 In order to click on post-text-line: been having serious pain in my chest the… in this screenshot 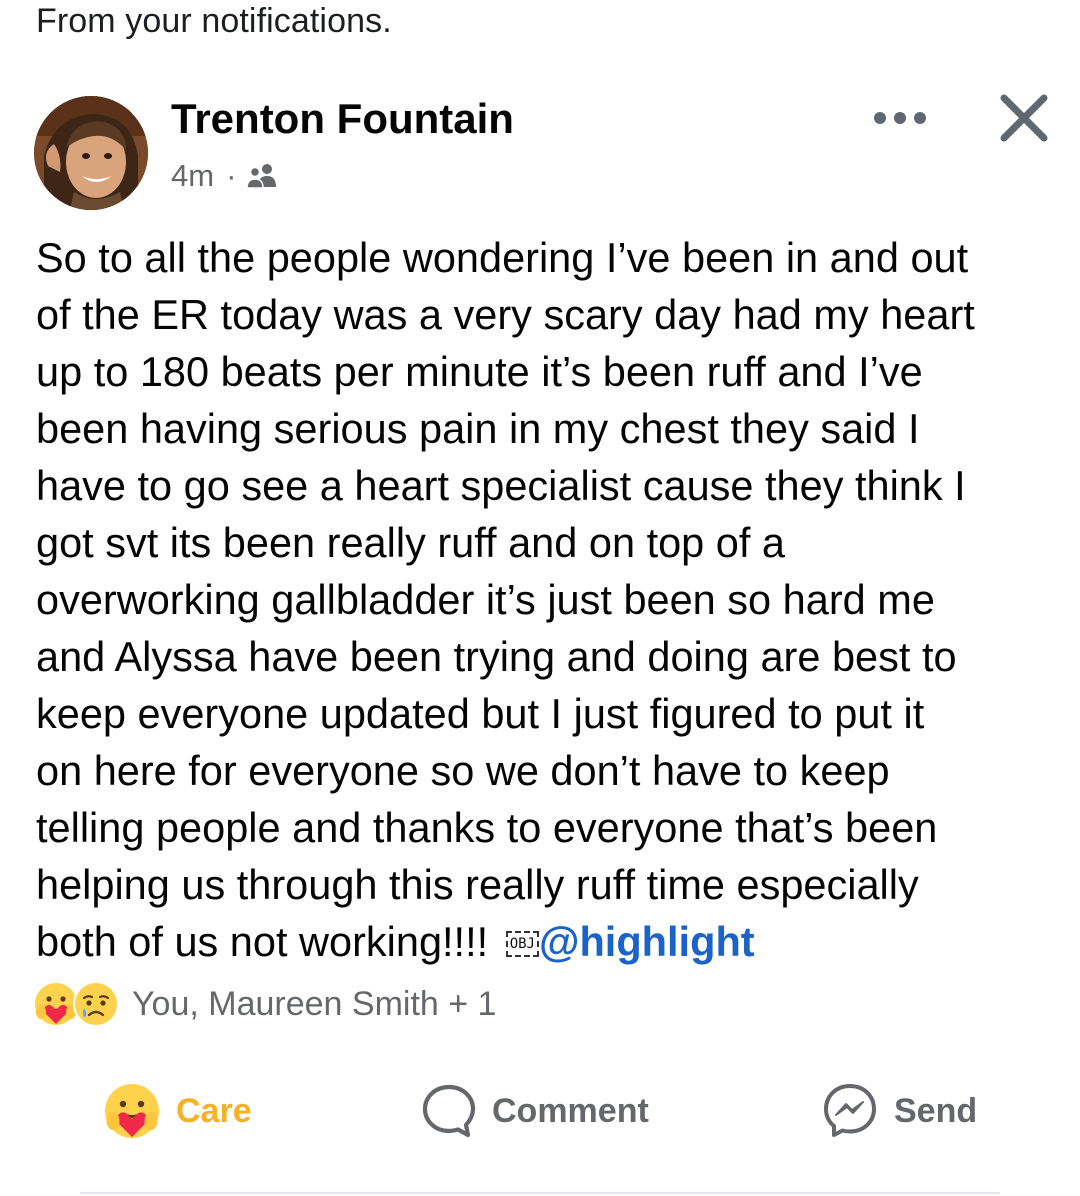, I will do `click(478, 428)`.